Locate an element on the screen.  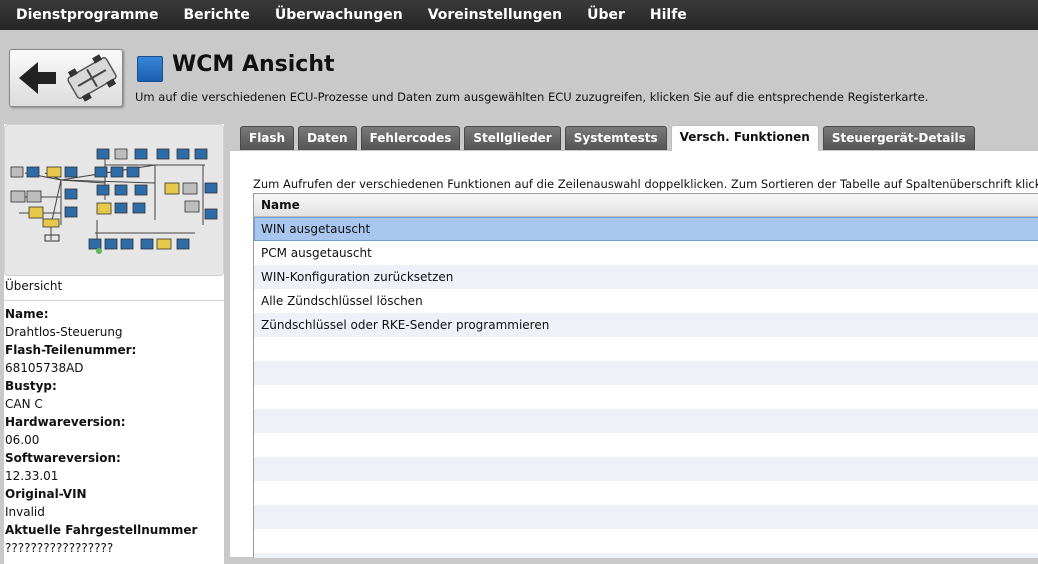
info-label-original-vin: Original-VIN is located at coordinates (46, 494).